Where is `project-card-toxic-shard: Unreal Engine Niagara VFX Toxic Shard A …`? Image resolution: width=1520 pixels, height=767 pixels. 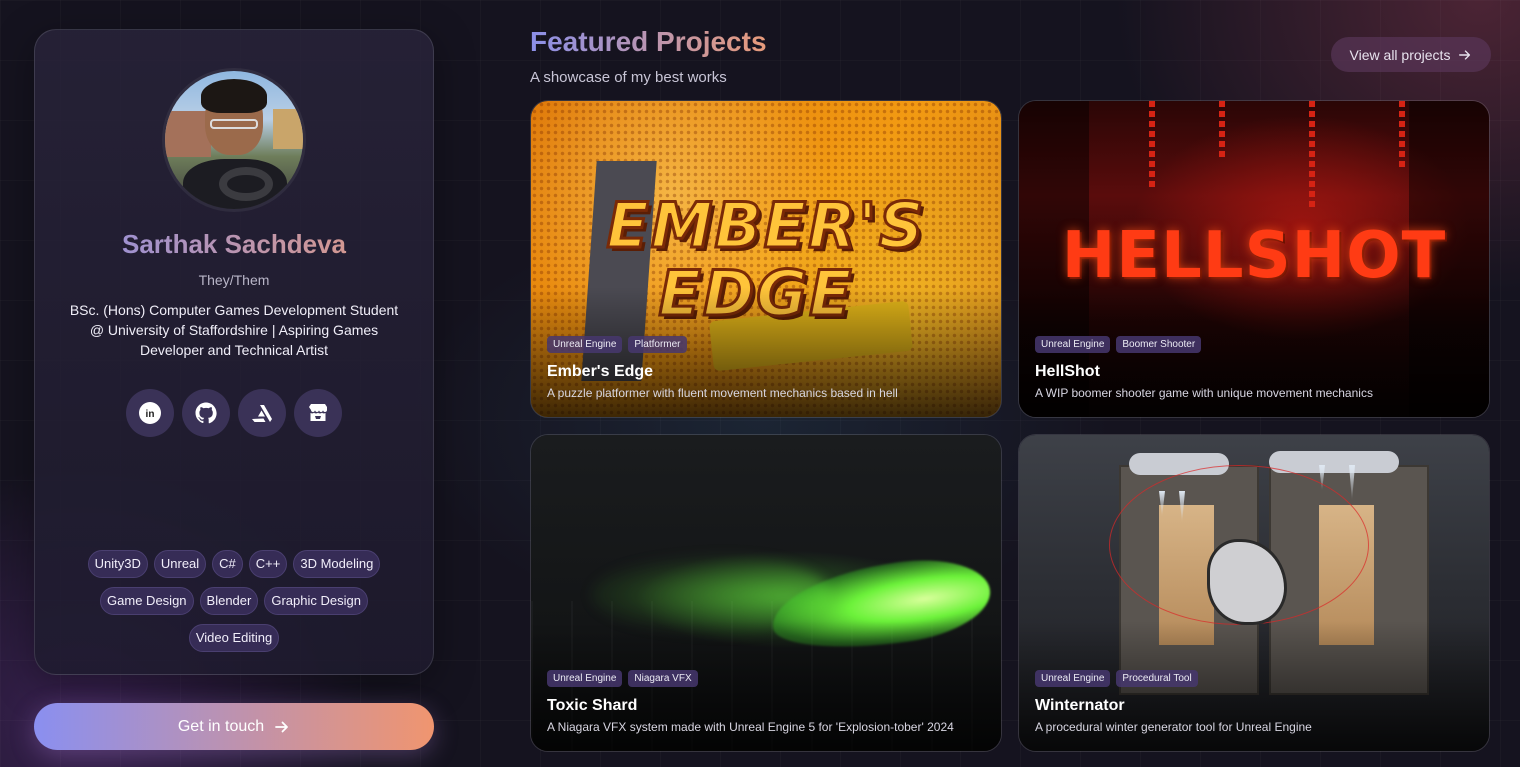
project-card-toxic-shard: Unreal Engine Niagara VFX Toxic Shard A … is located at coordinates (766, 593).